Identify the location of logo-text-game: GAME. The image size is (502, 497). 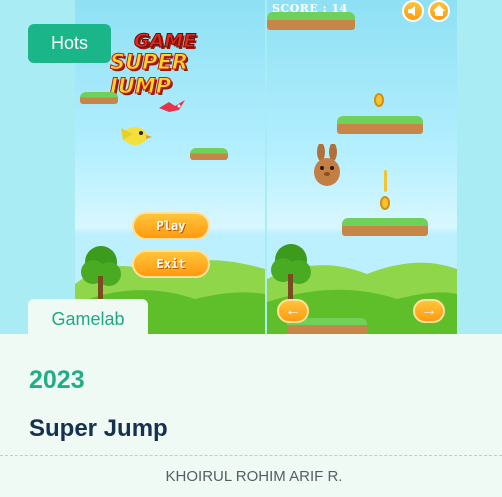
(165, 41).